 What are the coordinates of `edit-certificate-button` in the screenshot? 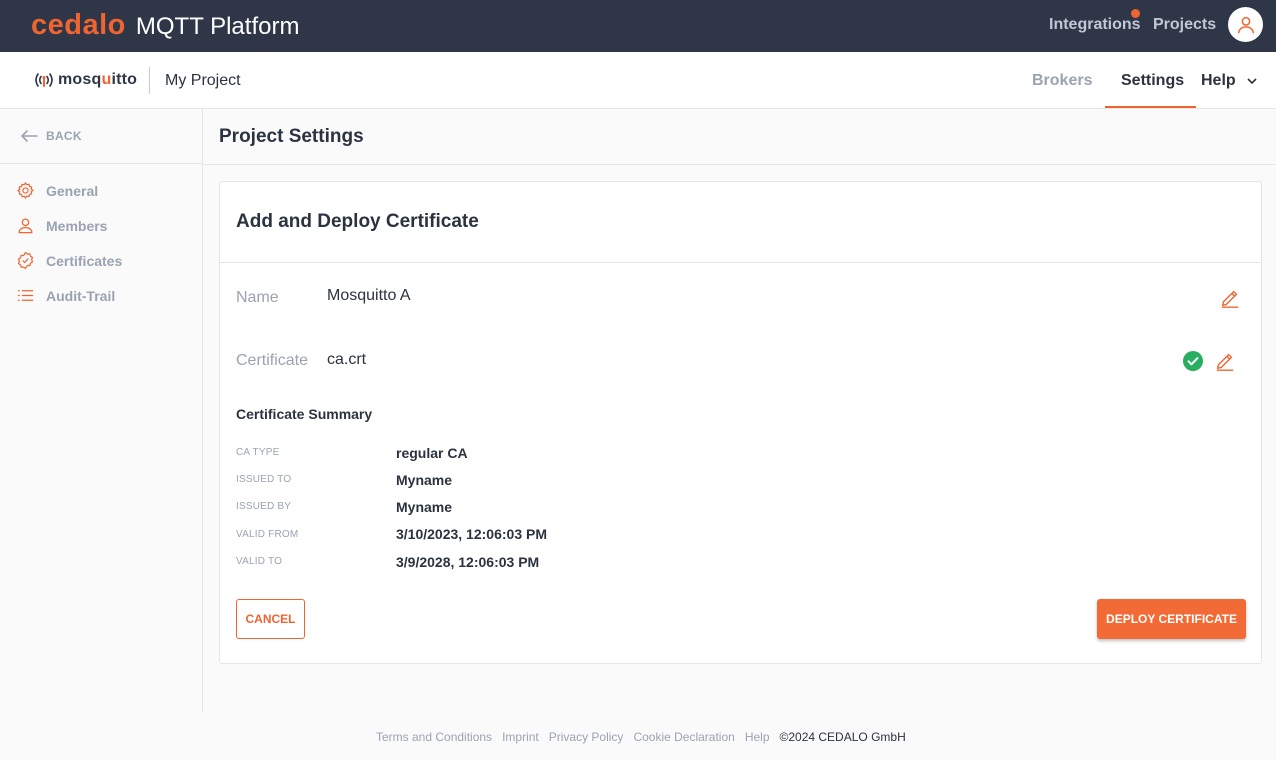 It's located at (1225, 363).